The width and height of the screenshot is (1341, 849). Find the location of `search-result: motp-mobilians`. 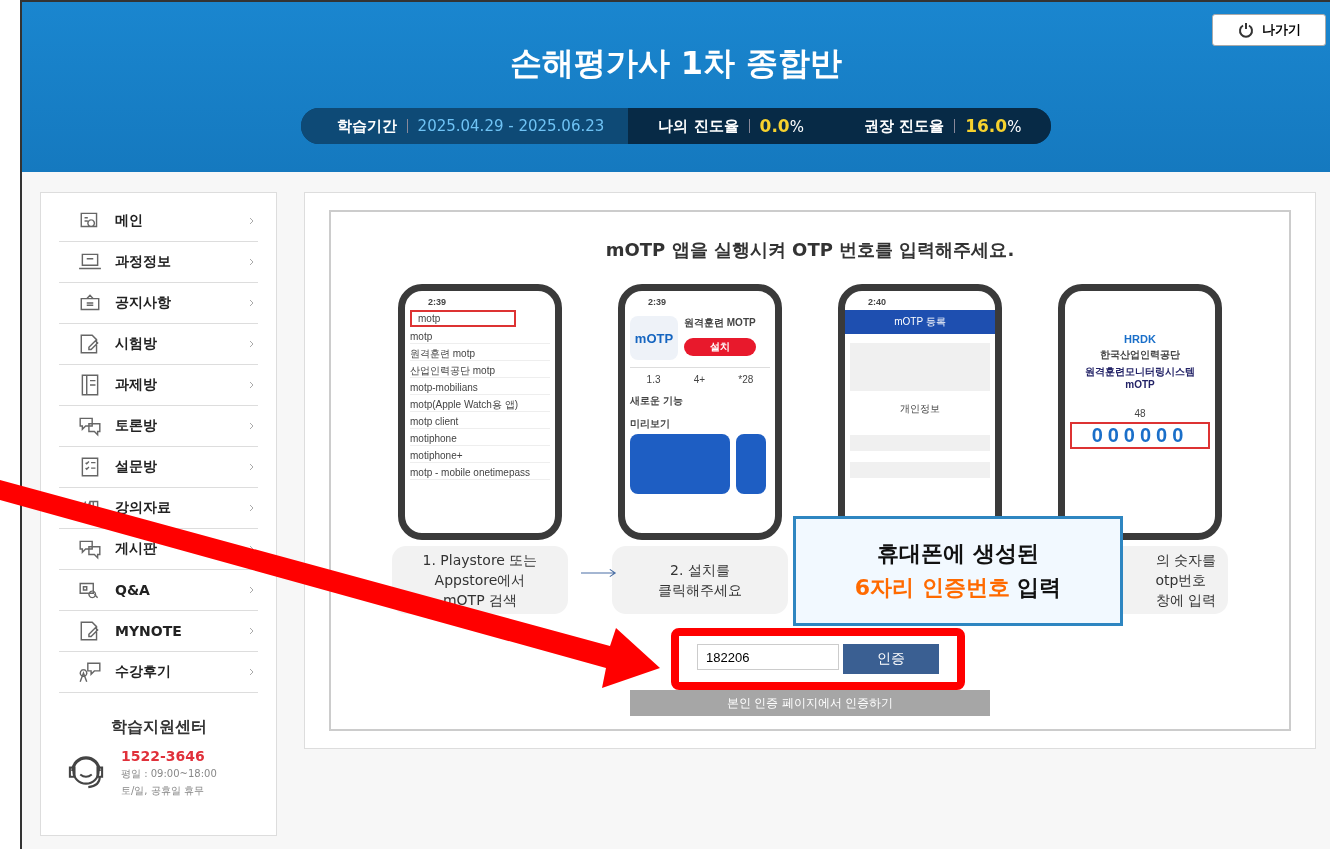

search-result: motp-mobilians is located at coordinates (480, 388).